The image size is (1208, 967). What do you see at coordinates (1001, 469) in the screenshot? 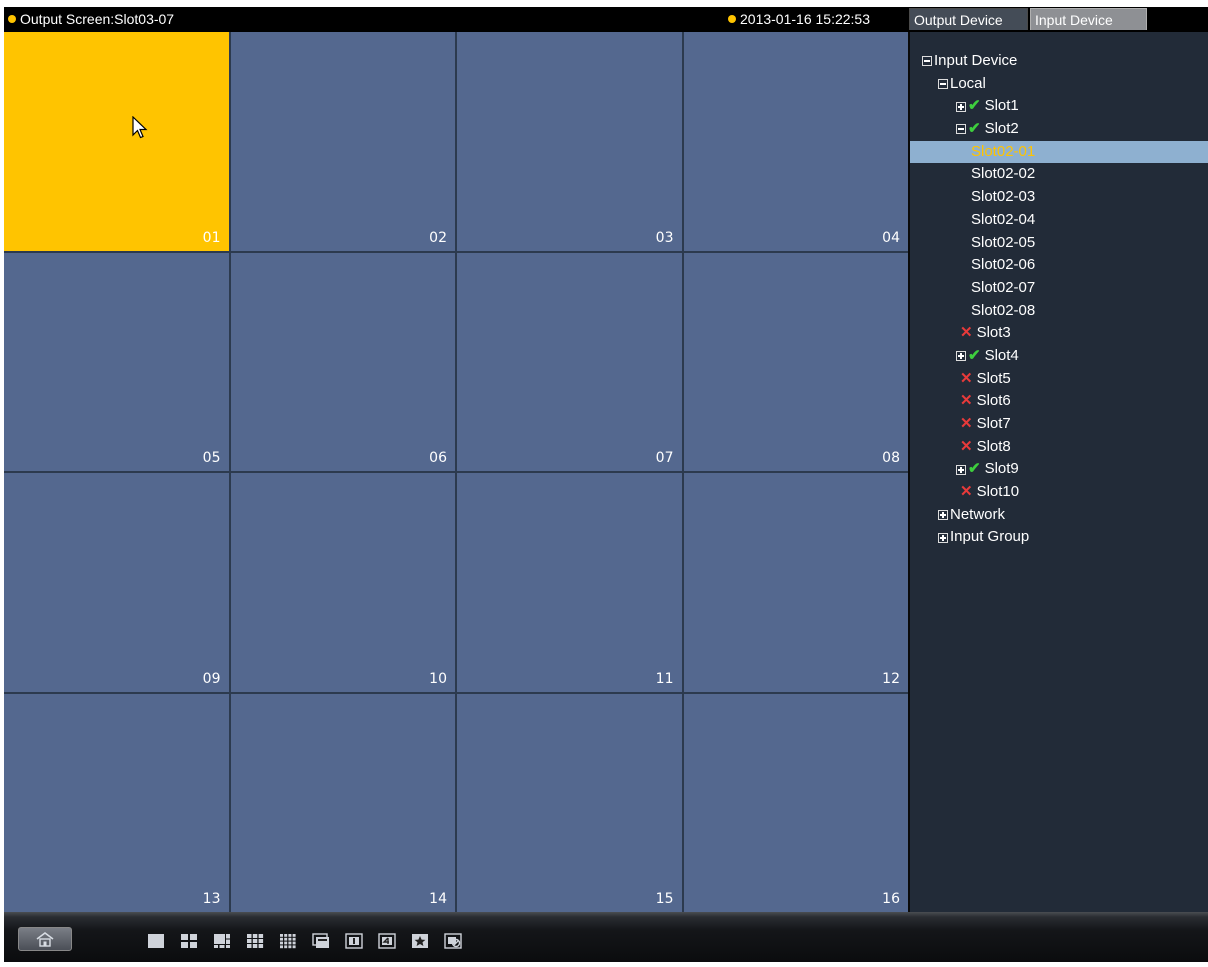
I see `tree-label: Slot9` at bounding box center [1001, 469].